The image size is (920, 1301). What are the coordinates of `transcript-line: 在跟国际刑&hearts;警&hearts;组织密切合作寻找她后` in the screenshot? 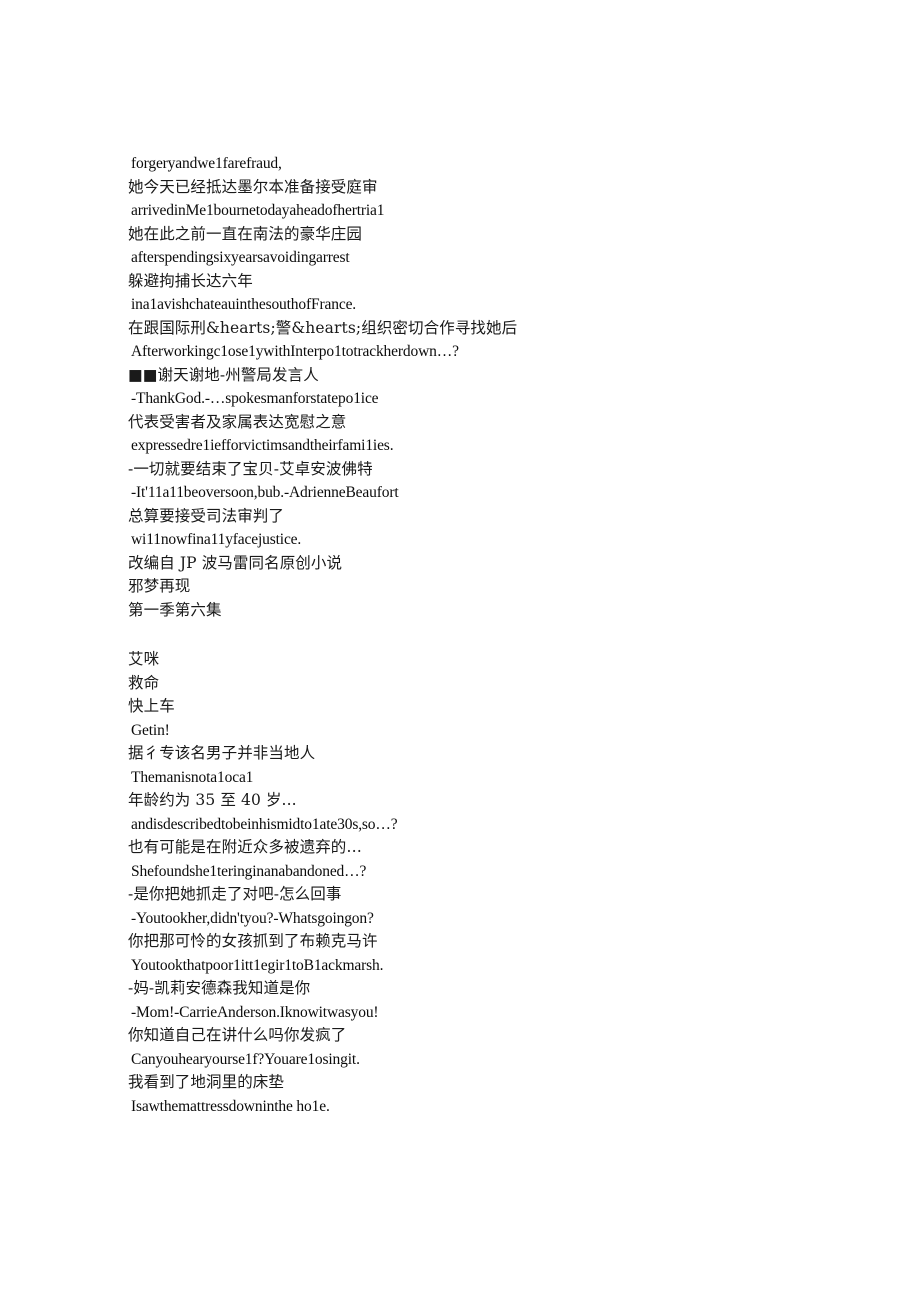 It's located at (323, 327).